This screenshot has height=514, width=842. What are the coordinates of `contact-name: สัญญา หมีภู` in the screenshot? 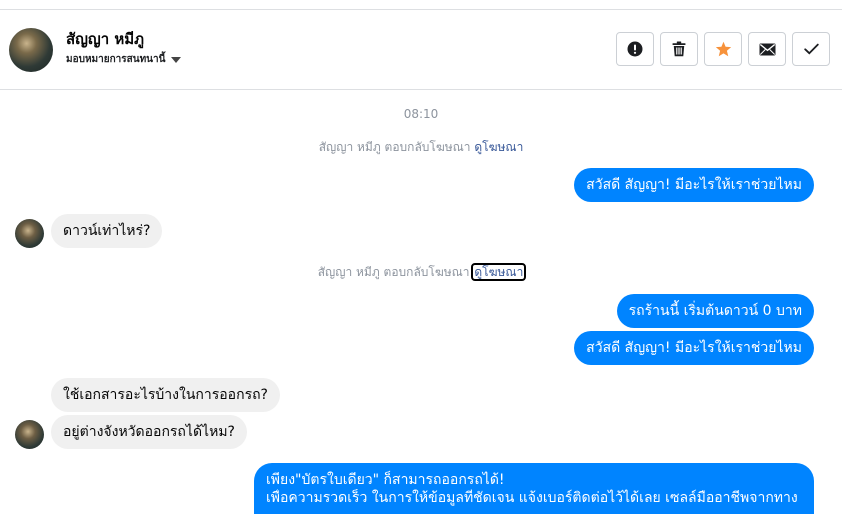 It's located at (105, 39).